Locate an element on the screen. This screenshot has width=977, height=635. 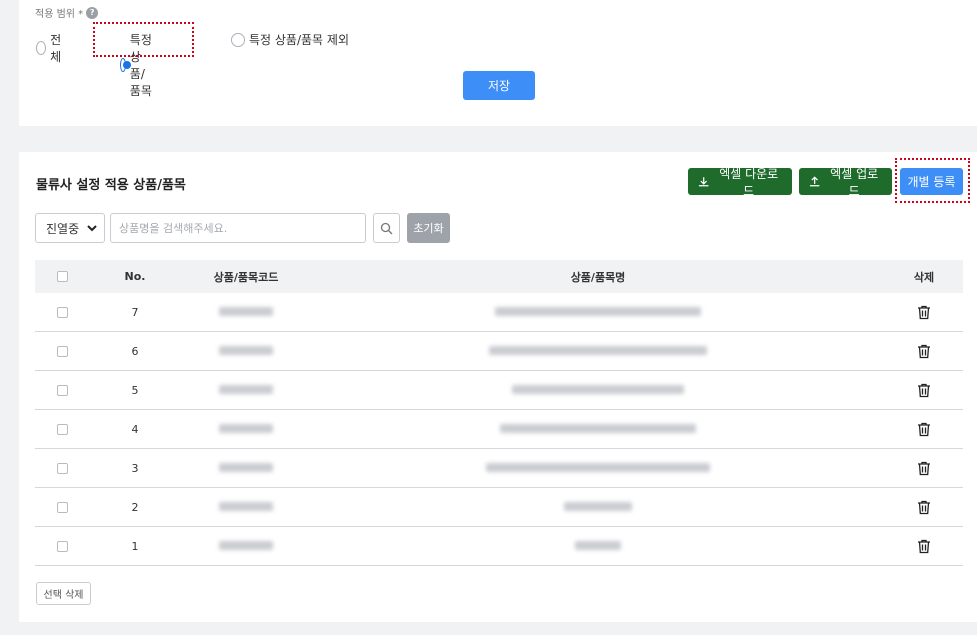
row-no: 2 is located at coordinates (135, 507).